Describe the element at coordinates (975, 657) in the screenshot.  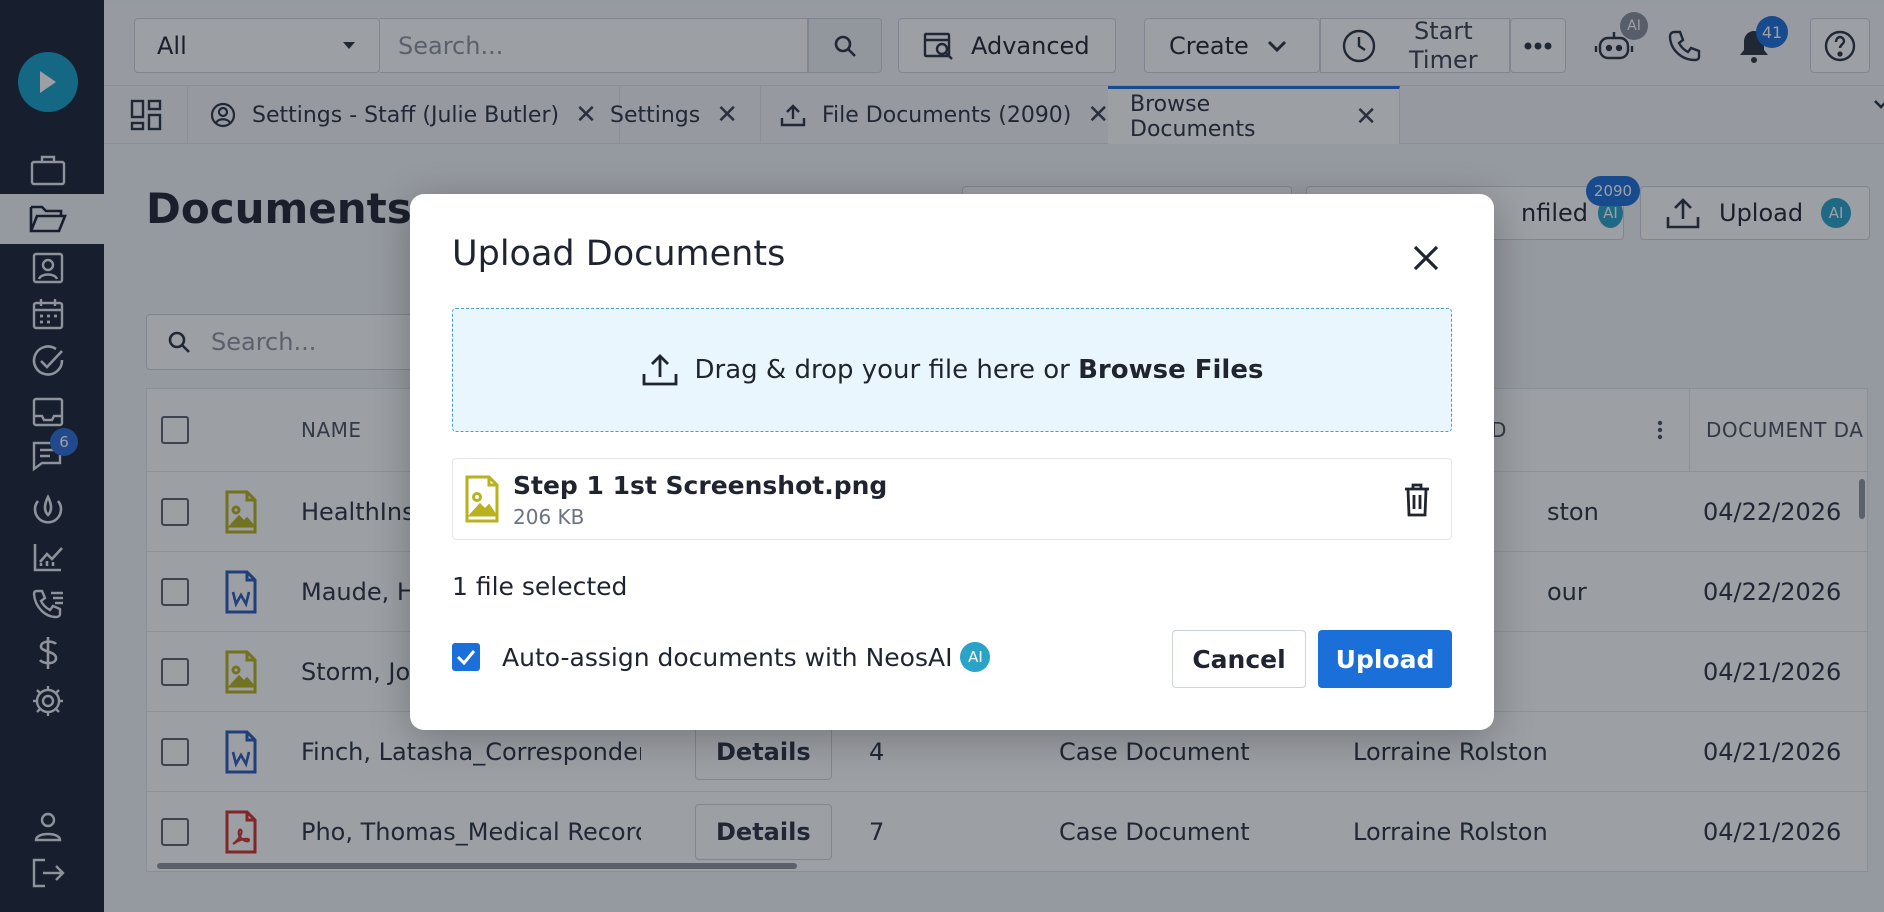
I see `ai-chip: AI` at that location.